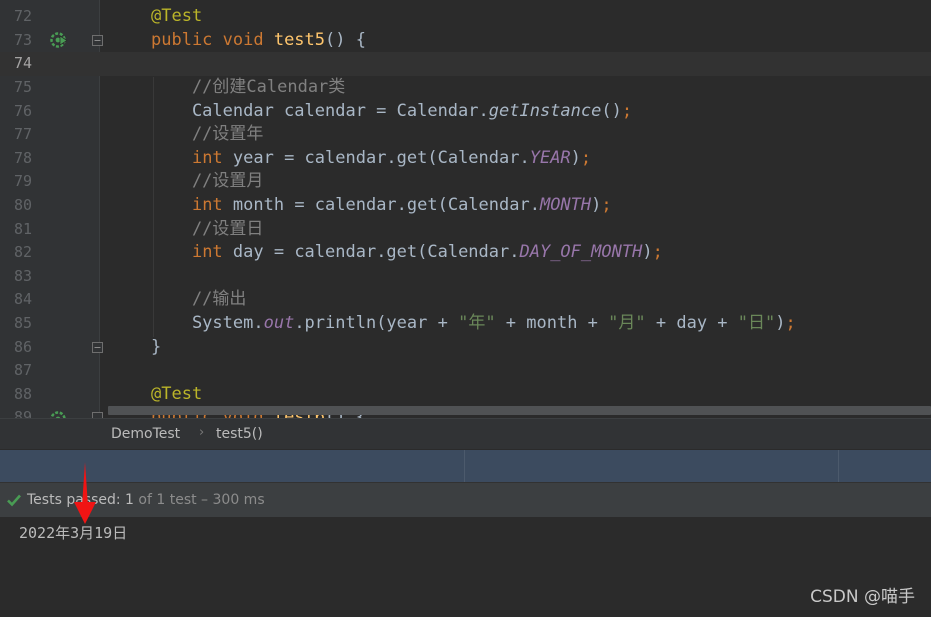 The width and height of the screenshot is (931, 617). What do you see at coordinates (22, 39) in the screenshot?
I see `line-number: 73` at bounding box center [22, 39].